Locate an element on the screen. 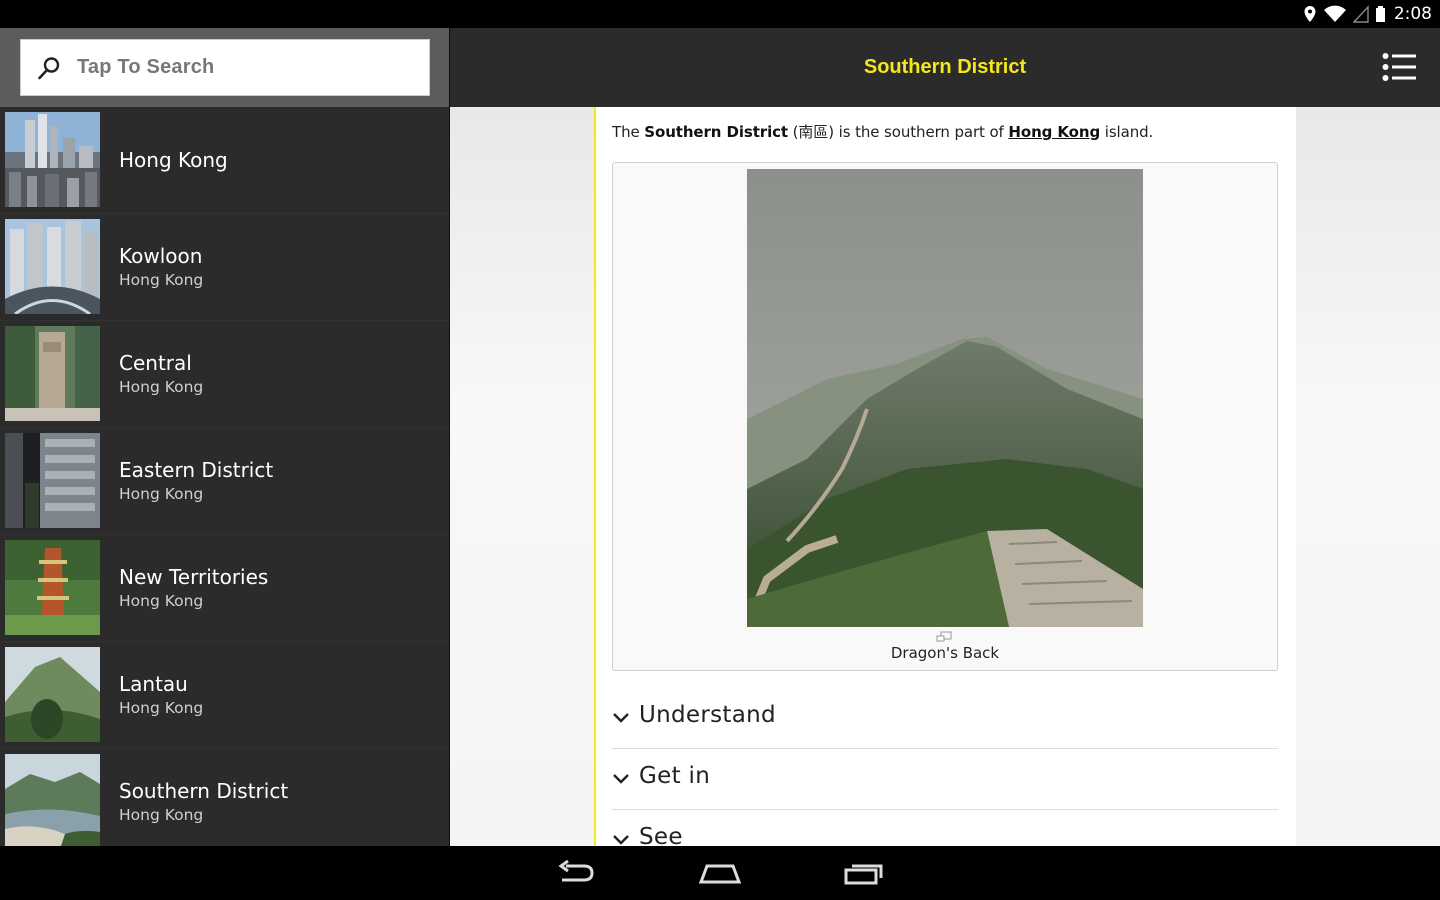  list-item-title: New Territories is located at coordinates (194, 577).